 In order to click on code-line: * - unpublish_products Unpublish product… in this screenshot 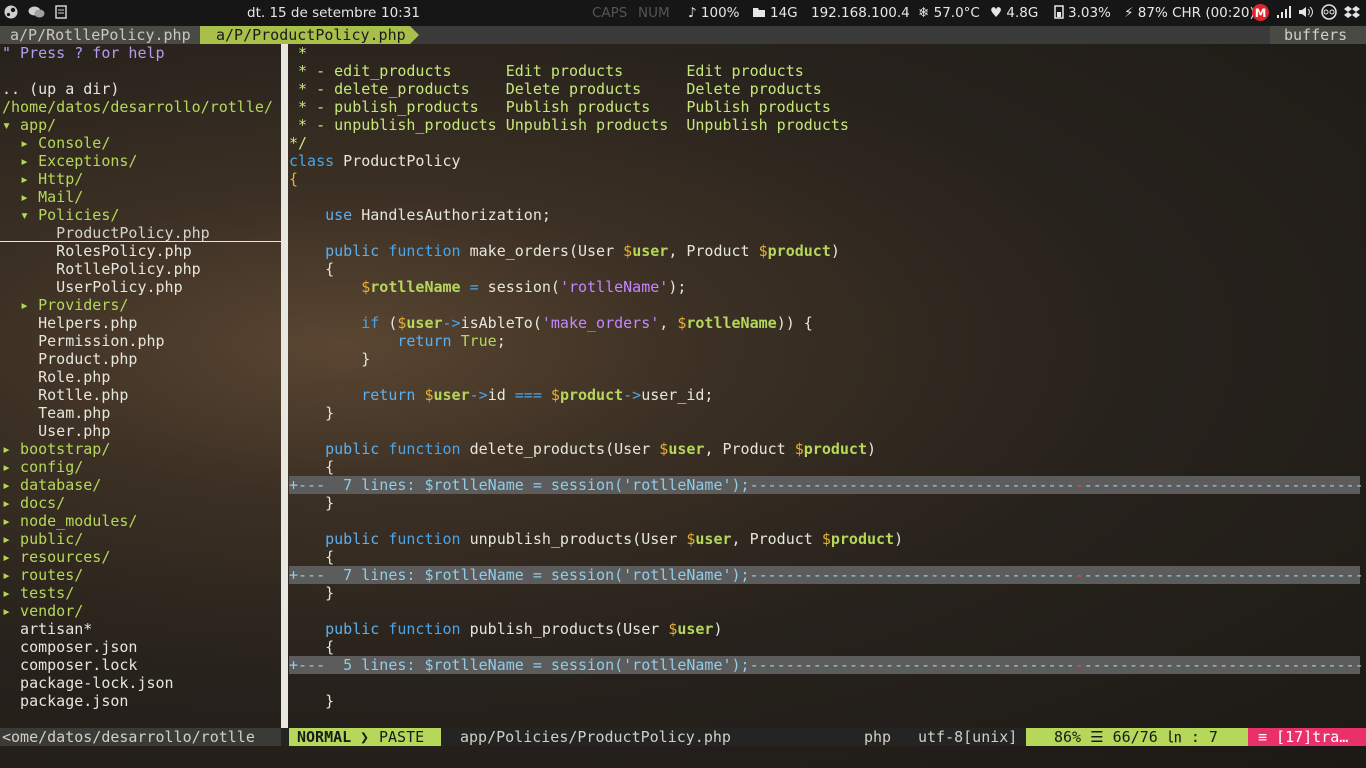, I will do `click(824, 125)`.